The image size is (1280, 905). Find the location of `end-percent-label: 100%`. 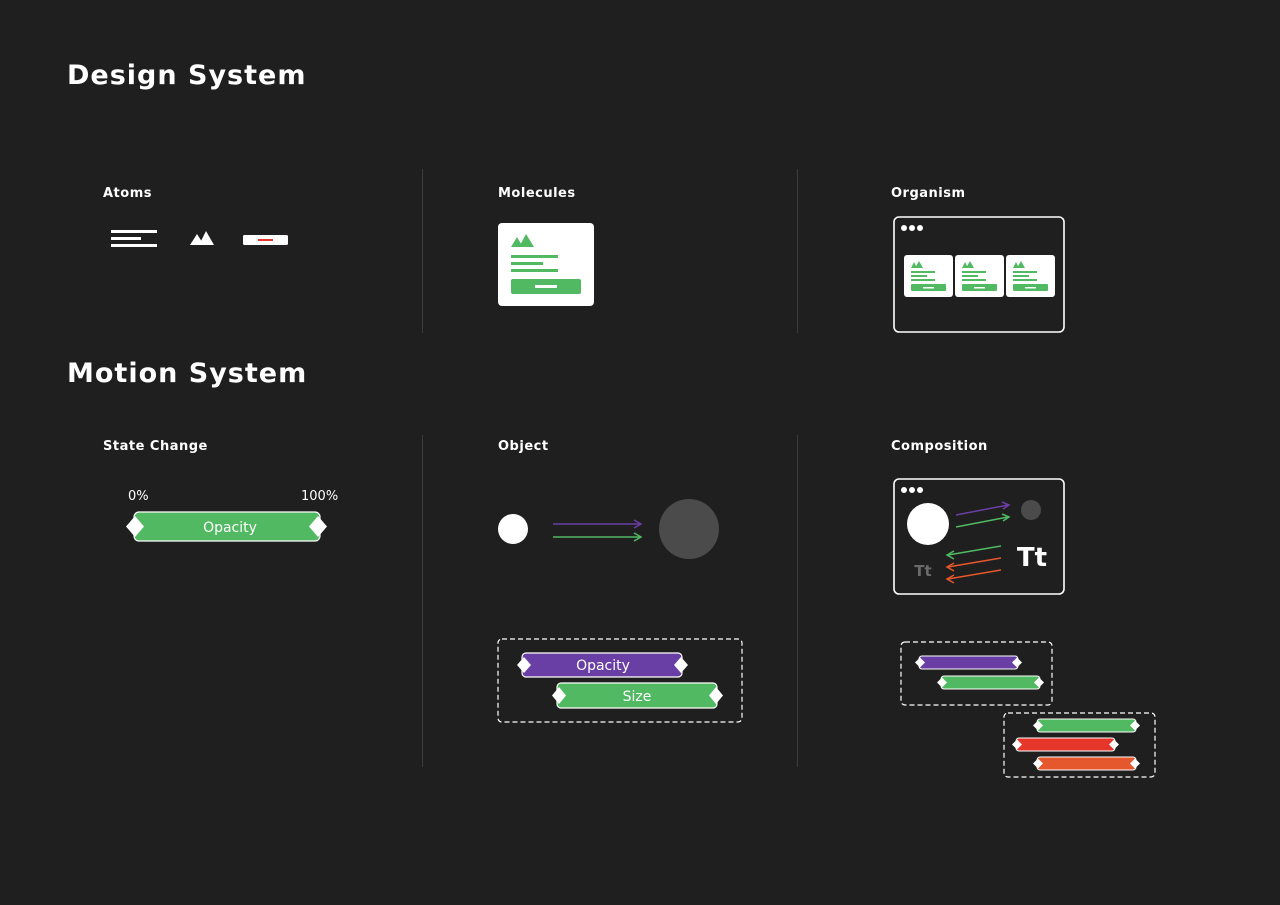

end-percent-label: 100% is located at coordinates (320, 496).